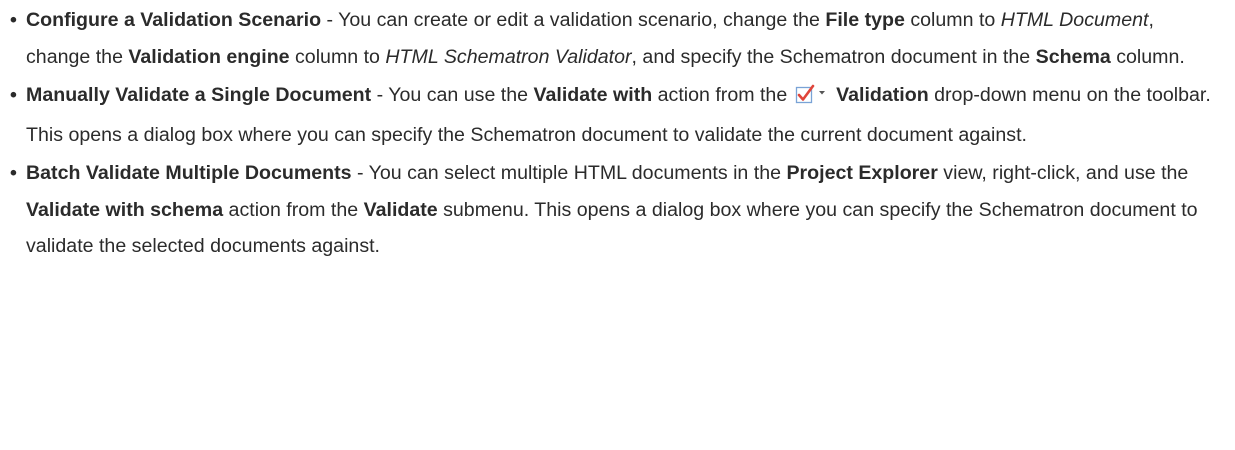 Image resolution: width=1235 pixels, height=450 pixels. What do you see at coordinates (593, 95) in the screenshot?
I see `ui-term: Validate with` at bounding box center [593, 95].